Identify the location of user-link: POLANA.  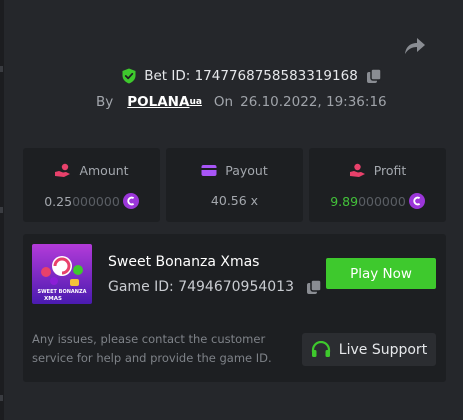
(158, 102).